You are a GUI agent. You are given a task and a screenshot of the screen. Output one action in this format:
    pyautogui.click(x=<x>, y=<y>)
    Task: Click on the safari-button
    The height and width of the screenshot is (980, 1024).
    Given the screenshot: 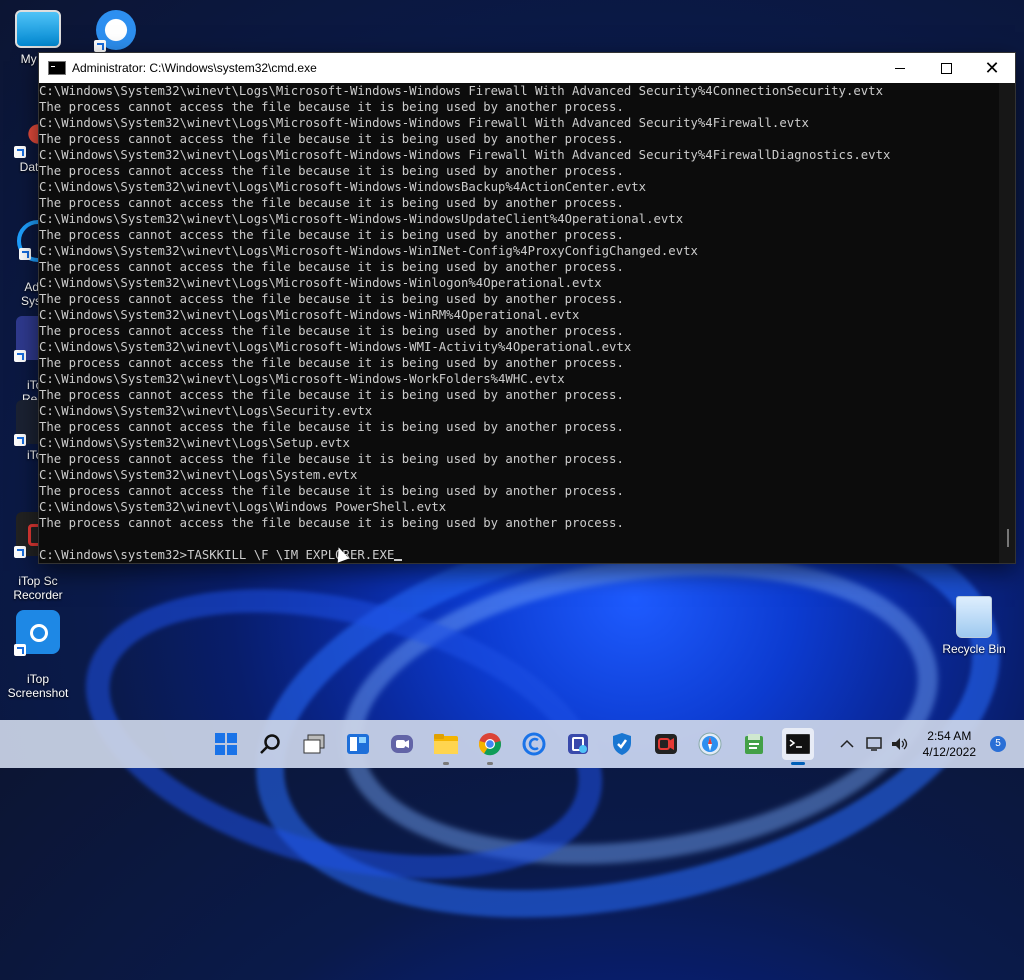 What is the action you would take?
    pyautogui.click(x=710, y=744)
    